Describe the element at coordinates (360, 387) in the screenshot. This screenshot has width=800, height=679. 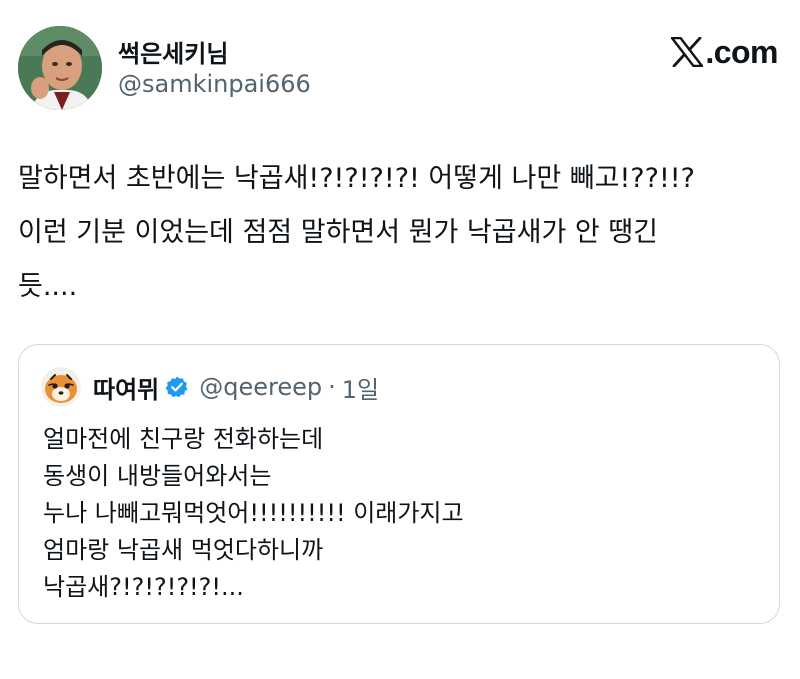
I see `quoted-tweet-time: 1일` at that location.